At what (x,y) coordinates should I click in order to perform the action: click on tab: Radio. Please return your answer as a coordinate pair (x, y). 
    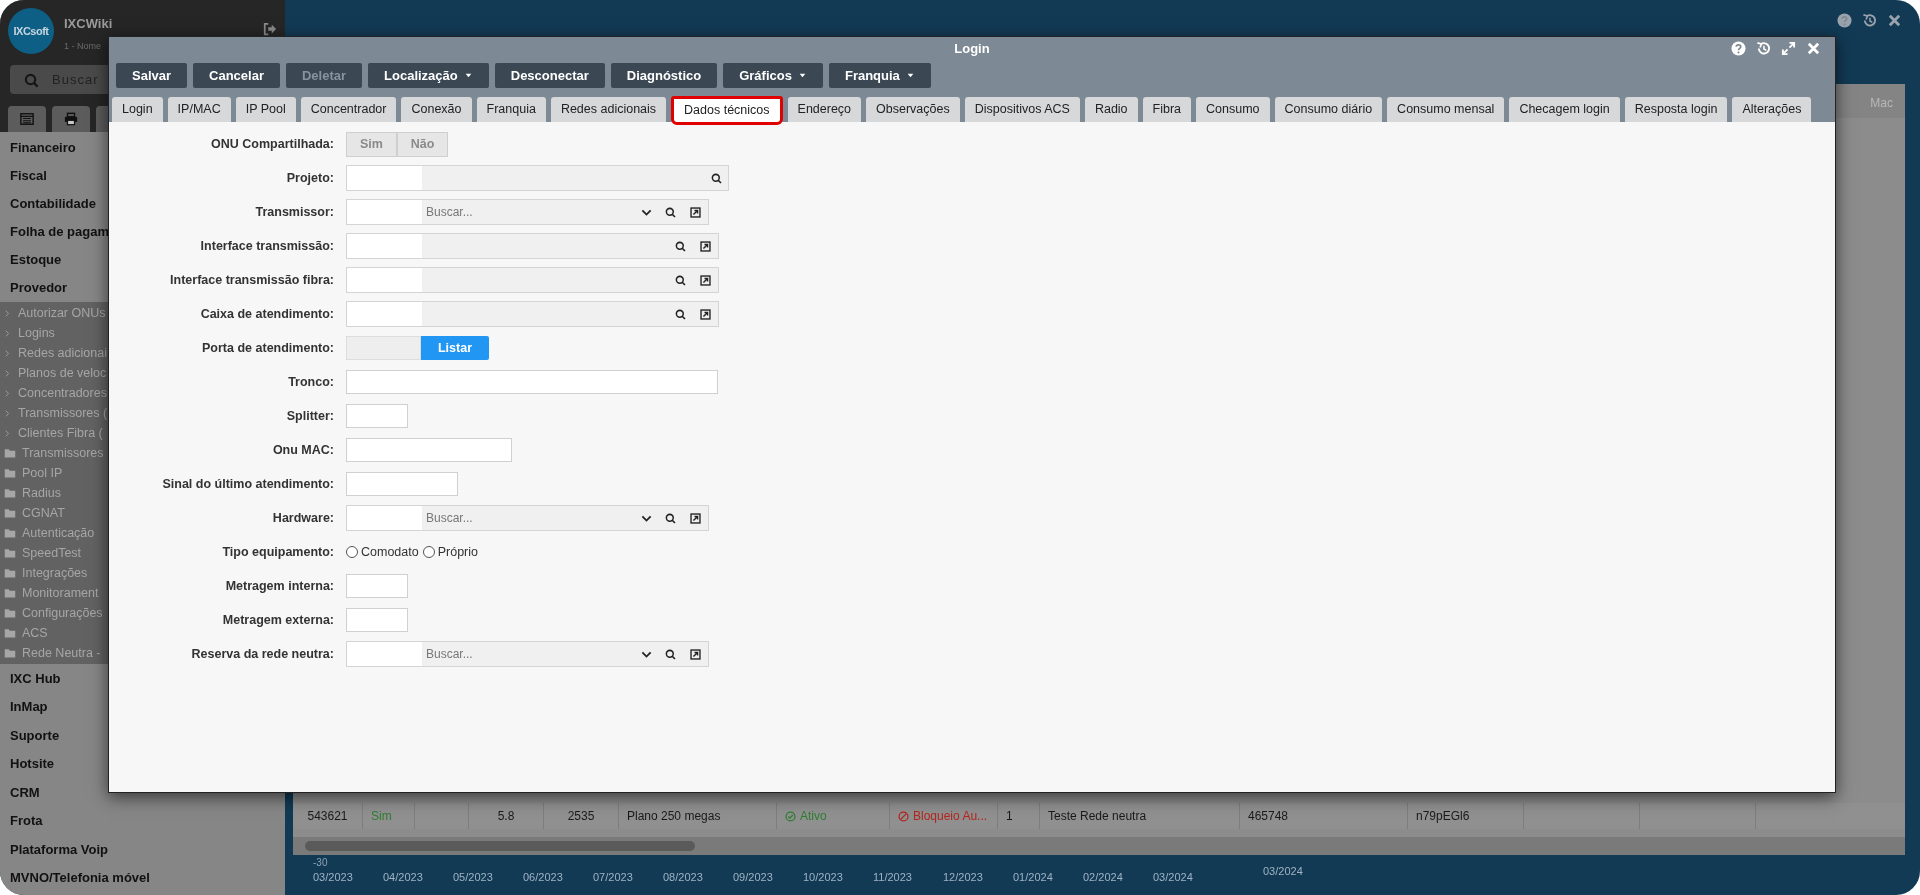
    Looking at the image, I should click on (1111, 109).